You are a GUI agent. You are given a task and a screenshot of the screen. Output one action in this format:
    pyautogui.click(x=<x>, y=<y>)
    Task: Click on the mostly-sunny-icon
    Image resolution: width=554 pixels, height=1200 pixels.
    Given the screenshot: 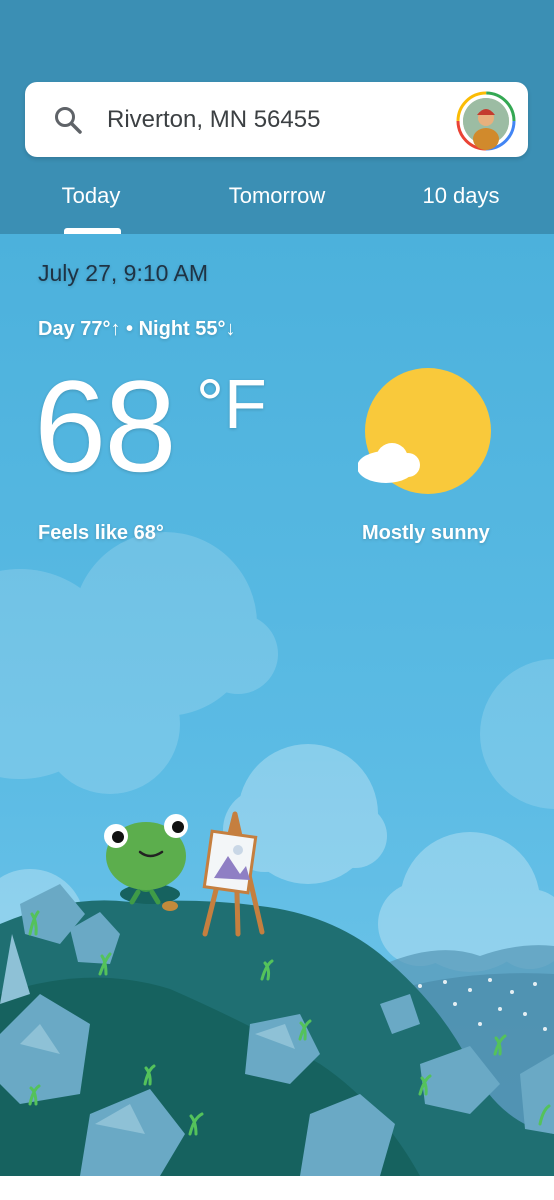 What is the action you would take?
    pyautogui.click(x=424, y=431)
    